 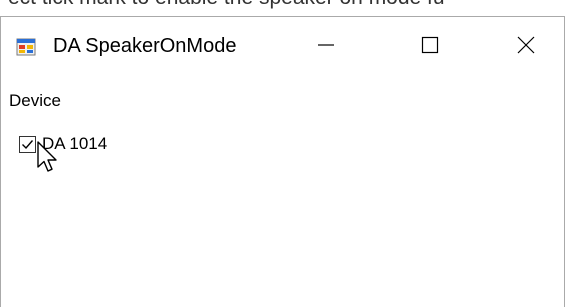 I want to click on device-checkbox-label: DA 1014, so click(x=74, y=144).